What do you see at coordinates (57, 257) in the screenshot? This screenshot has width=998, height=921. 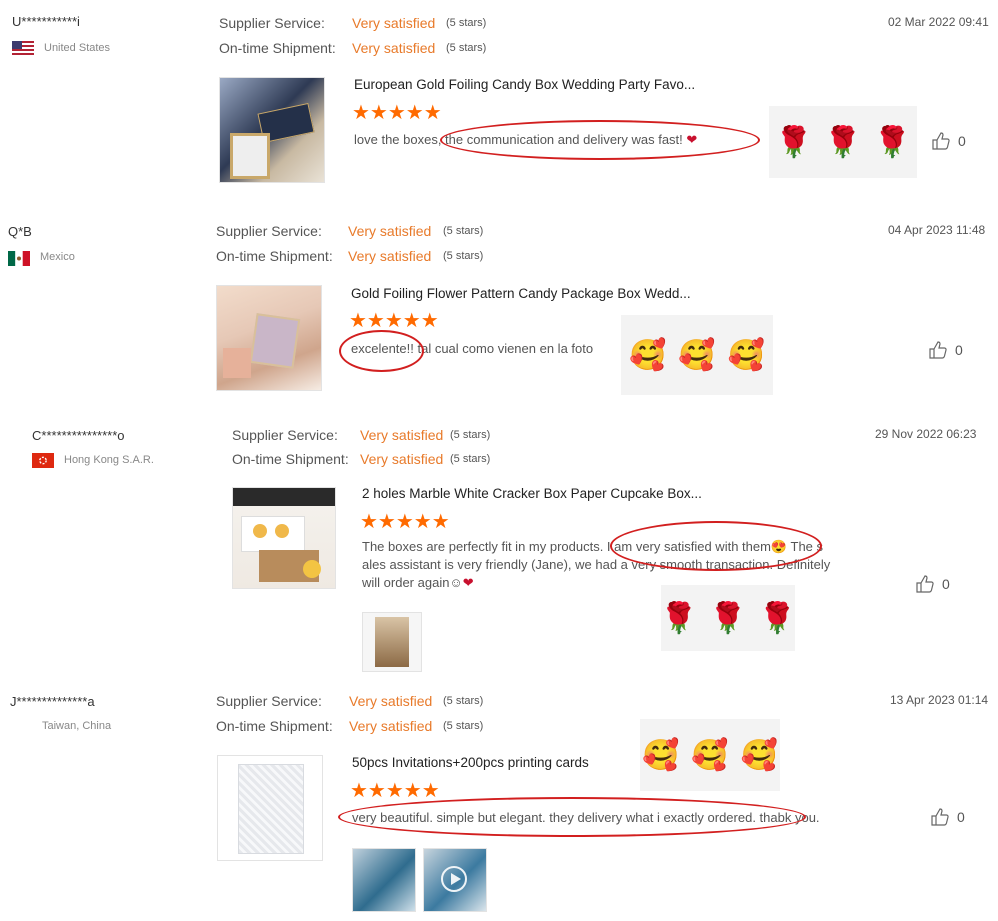 I see `reviewer-country: Mexico` at bounding box center [57, 257].